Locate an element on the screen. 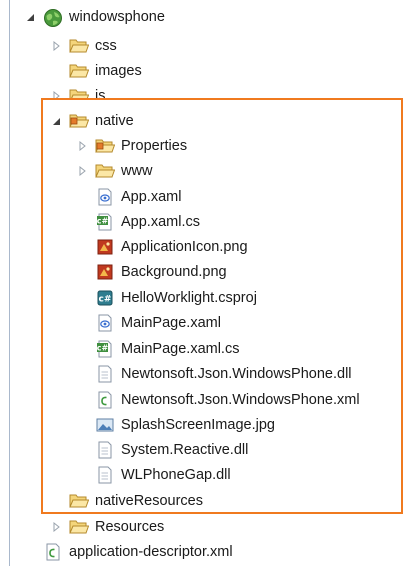 This screenshot has height=566, width=408. tree-node-images: images is located at coordinates (97, 70).